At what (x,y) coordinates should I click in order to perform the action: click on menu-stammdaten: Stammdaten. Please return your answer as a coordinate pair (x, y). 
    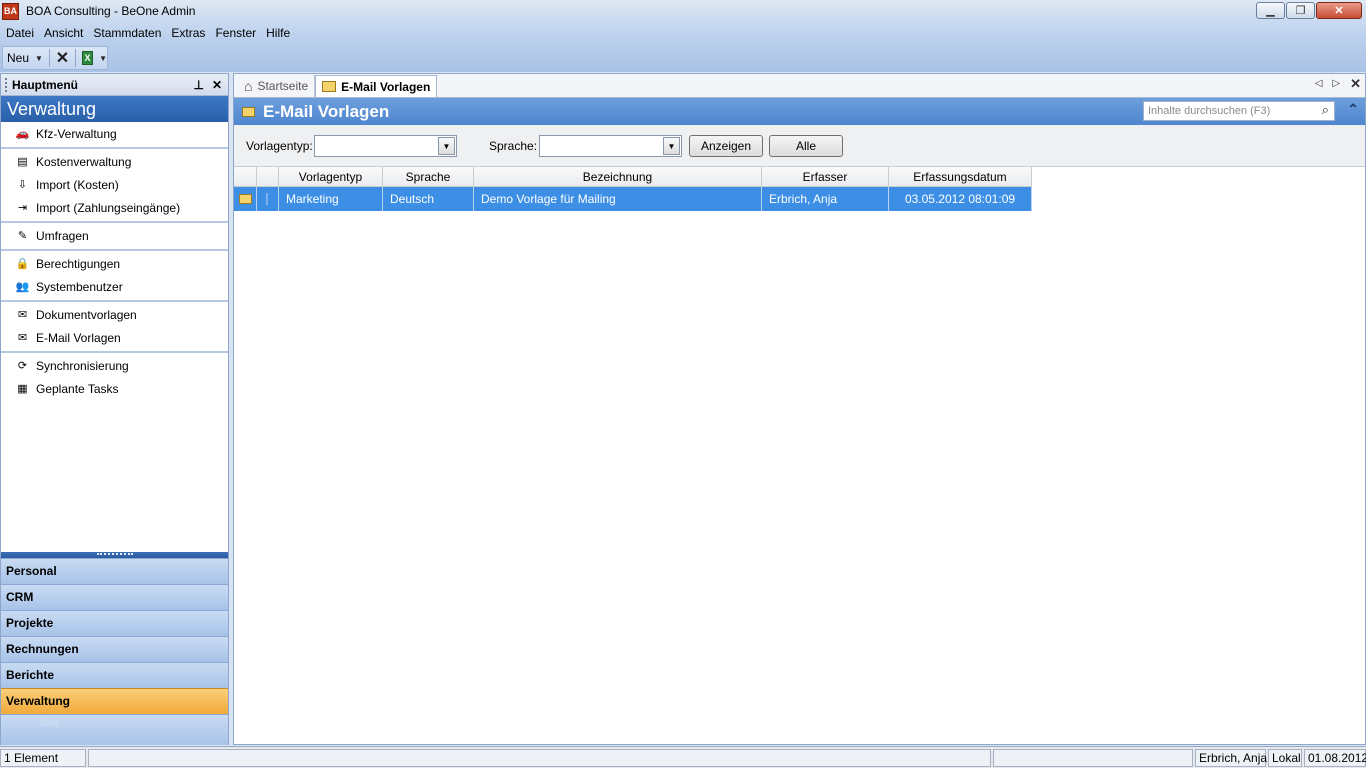
    Looking at the image, I should click on (127, 33).